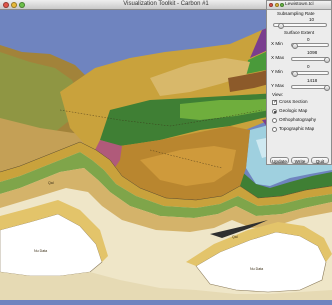 The height and width of the screenshot is (305, 332). I want to click on x-min-slider, so click(310, 45).